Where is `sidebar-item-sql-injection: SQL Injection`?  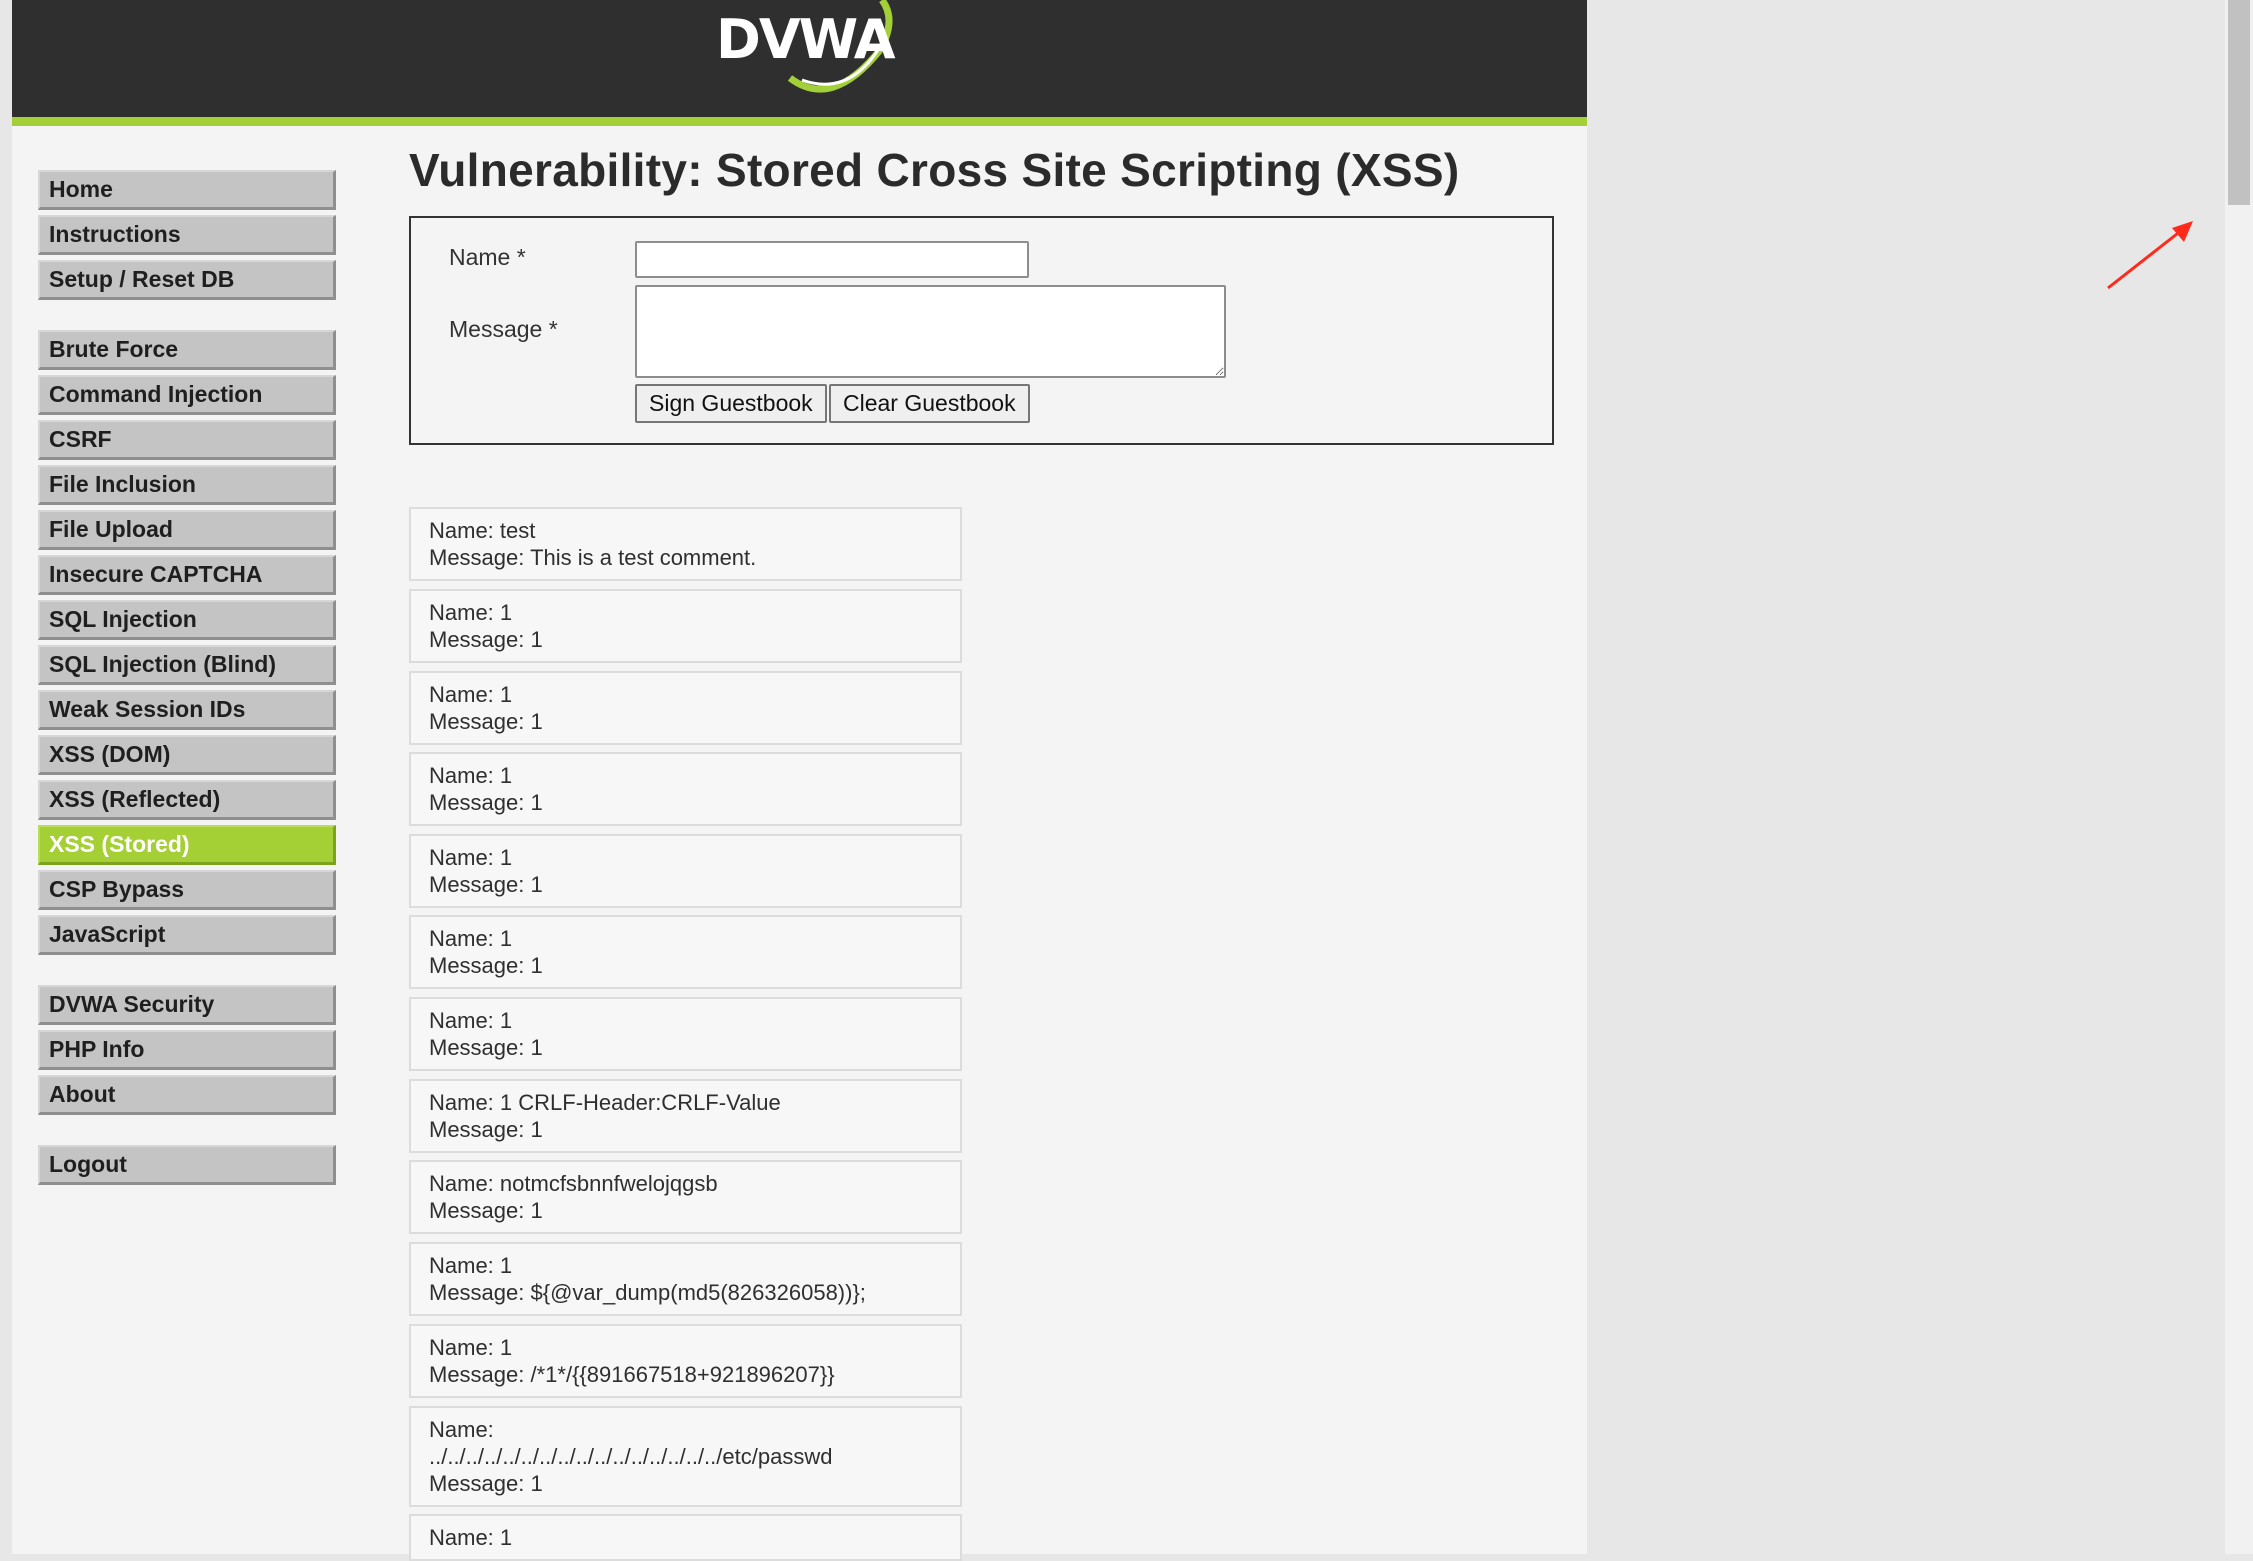 sidebar-item-sql-injection: SQL Injection is located at coordinates (187, 620).